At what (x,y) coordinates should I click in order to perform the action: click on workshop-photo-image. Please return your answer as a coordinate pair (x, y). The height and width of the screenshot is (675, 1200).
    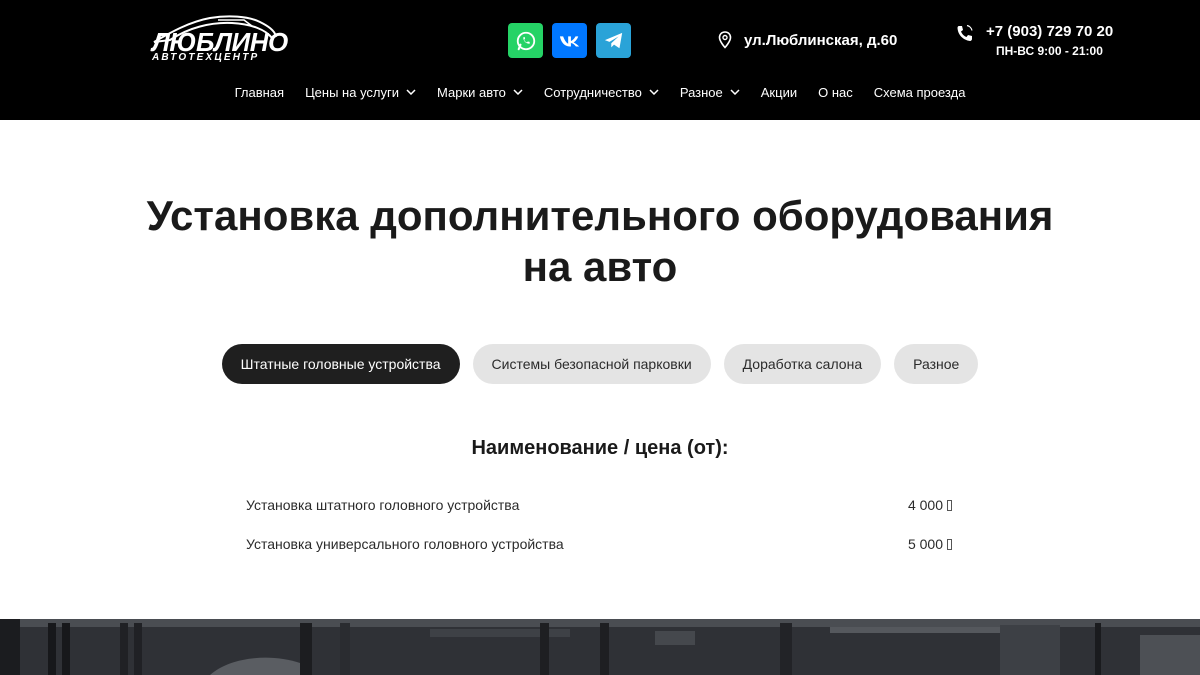
    Looking at the image, I should click on (600, 647).